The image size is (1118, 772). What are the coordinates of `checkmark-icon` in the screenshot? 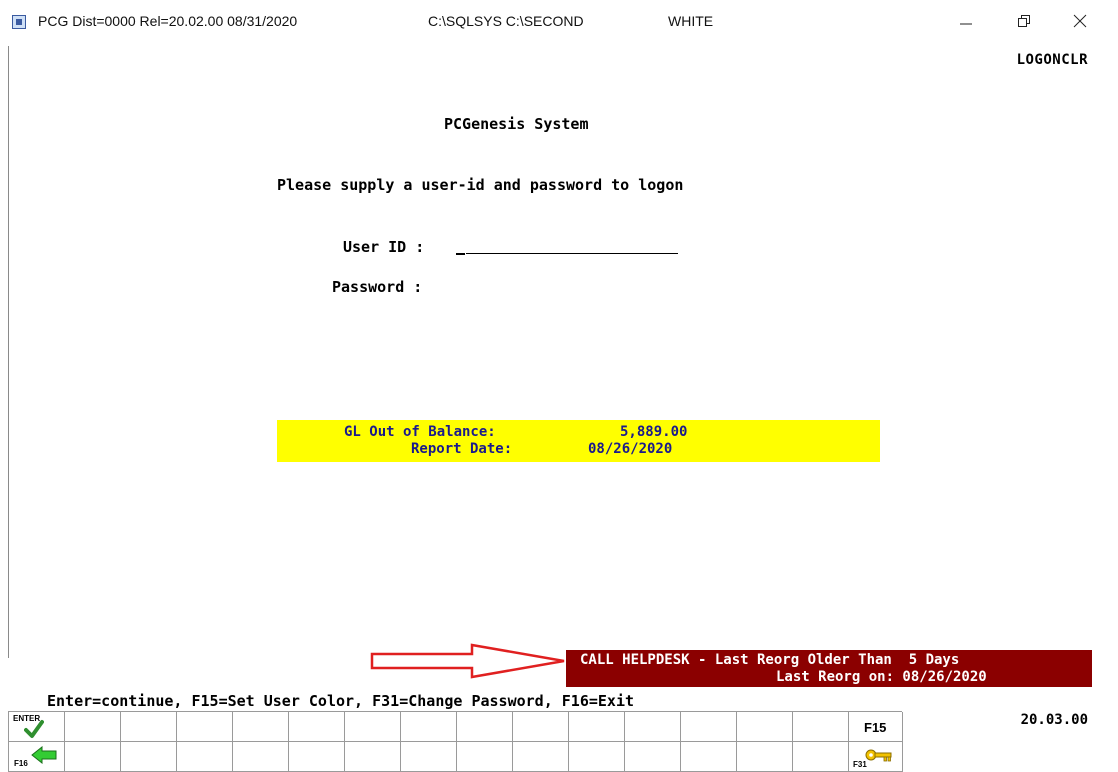 It's located at (34, 729).